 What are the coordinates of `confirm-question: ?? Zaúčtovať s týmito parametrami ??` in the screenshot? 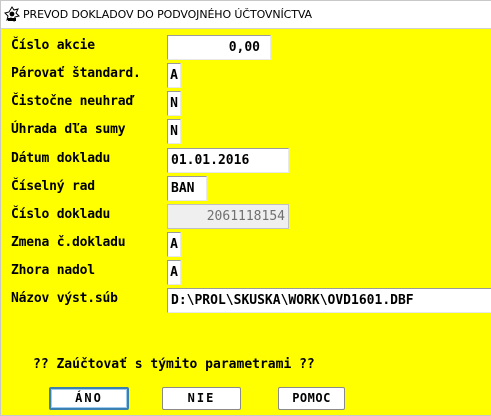 It's located at (174, 364).